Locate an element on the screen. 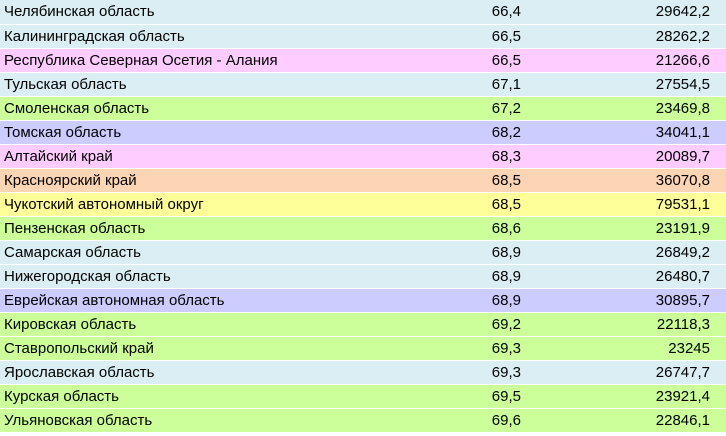 Image resolution: width=726 pixels, height=436 pixels. table-row: Ставропольский край 69,3 23245 is located at coordinates (363, 349).